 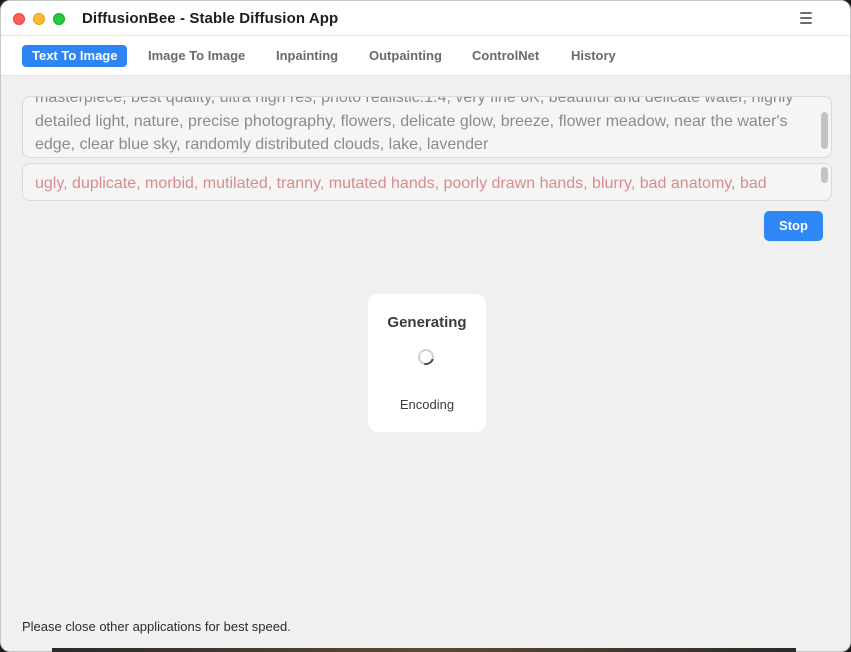 What do you see at coordinates (824, 130) in the screenshot?
I see `prompt-scrollbar` at bounding box center [824, 130].